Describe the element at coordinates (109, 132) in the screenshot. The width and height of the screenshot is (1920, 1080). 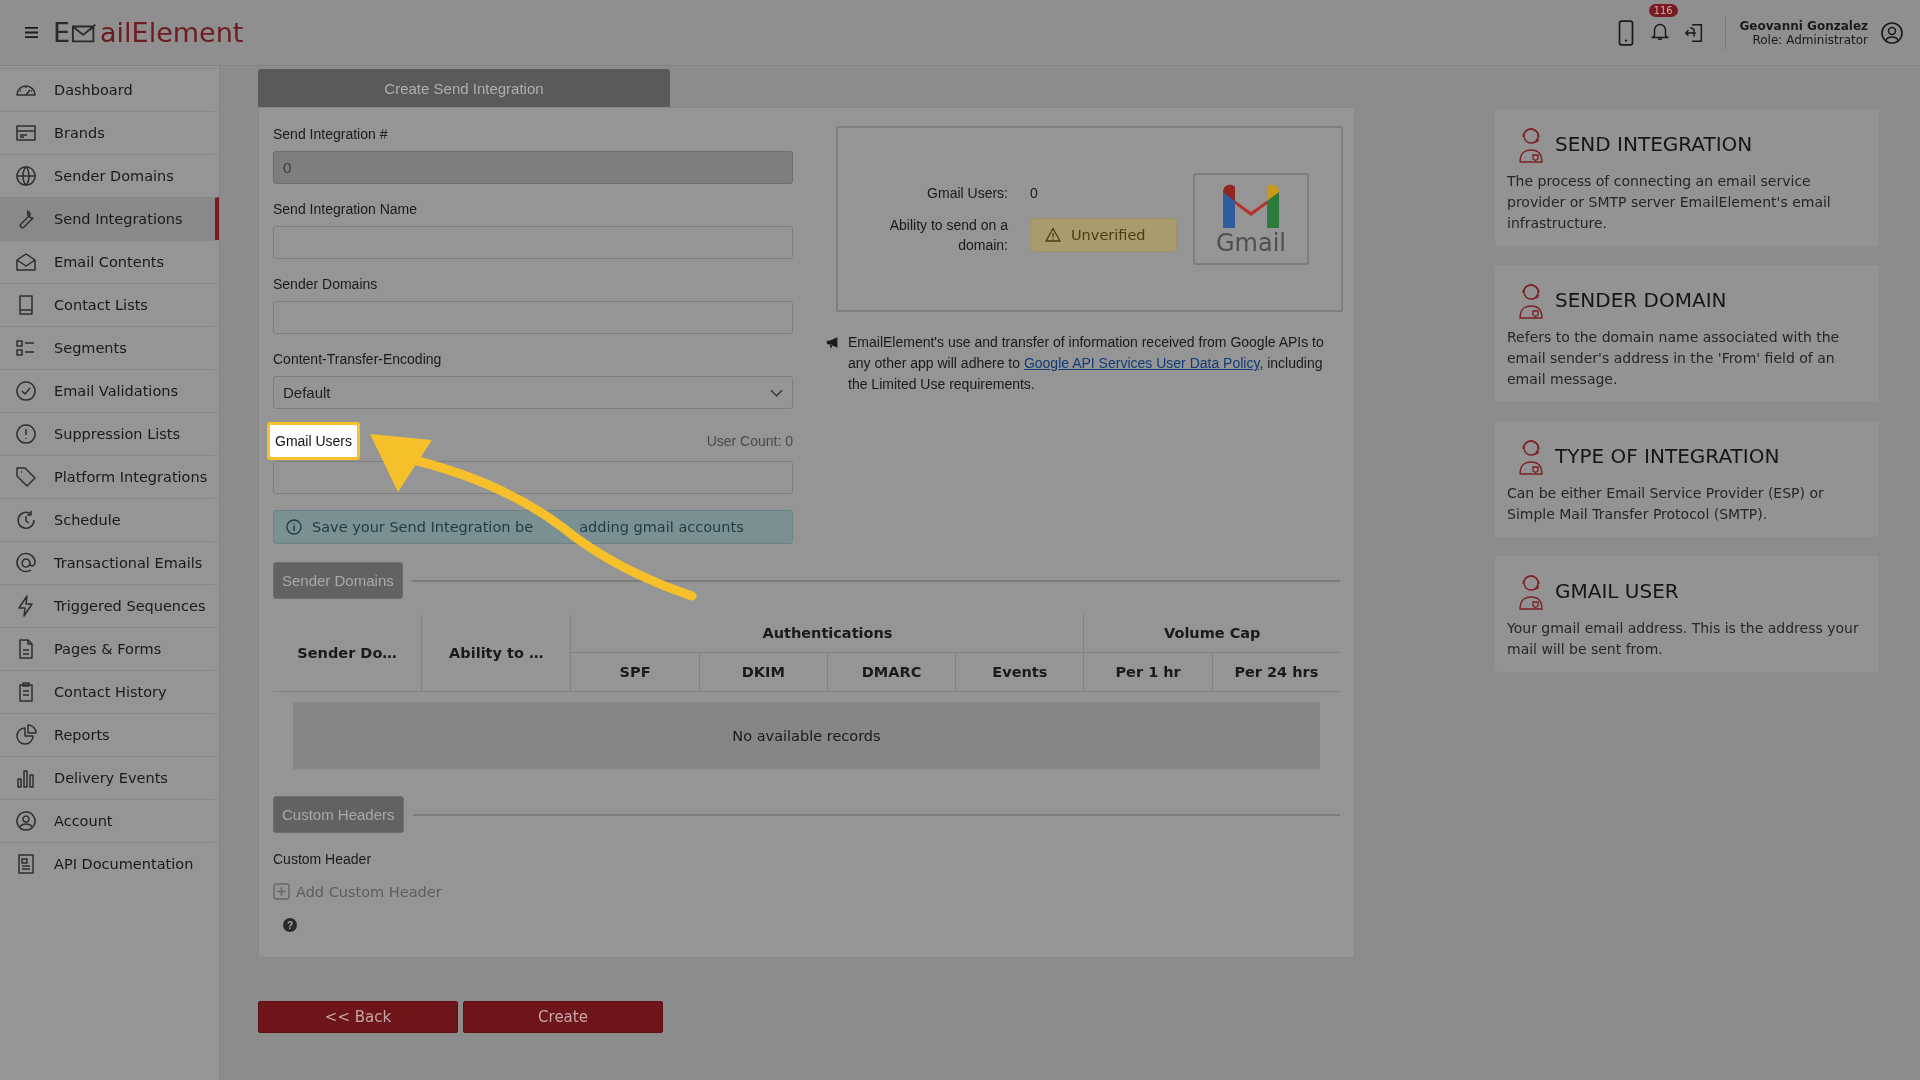
I see `sidebar-item: Brands` at that location.